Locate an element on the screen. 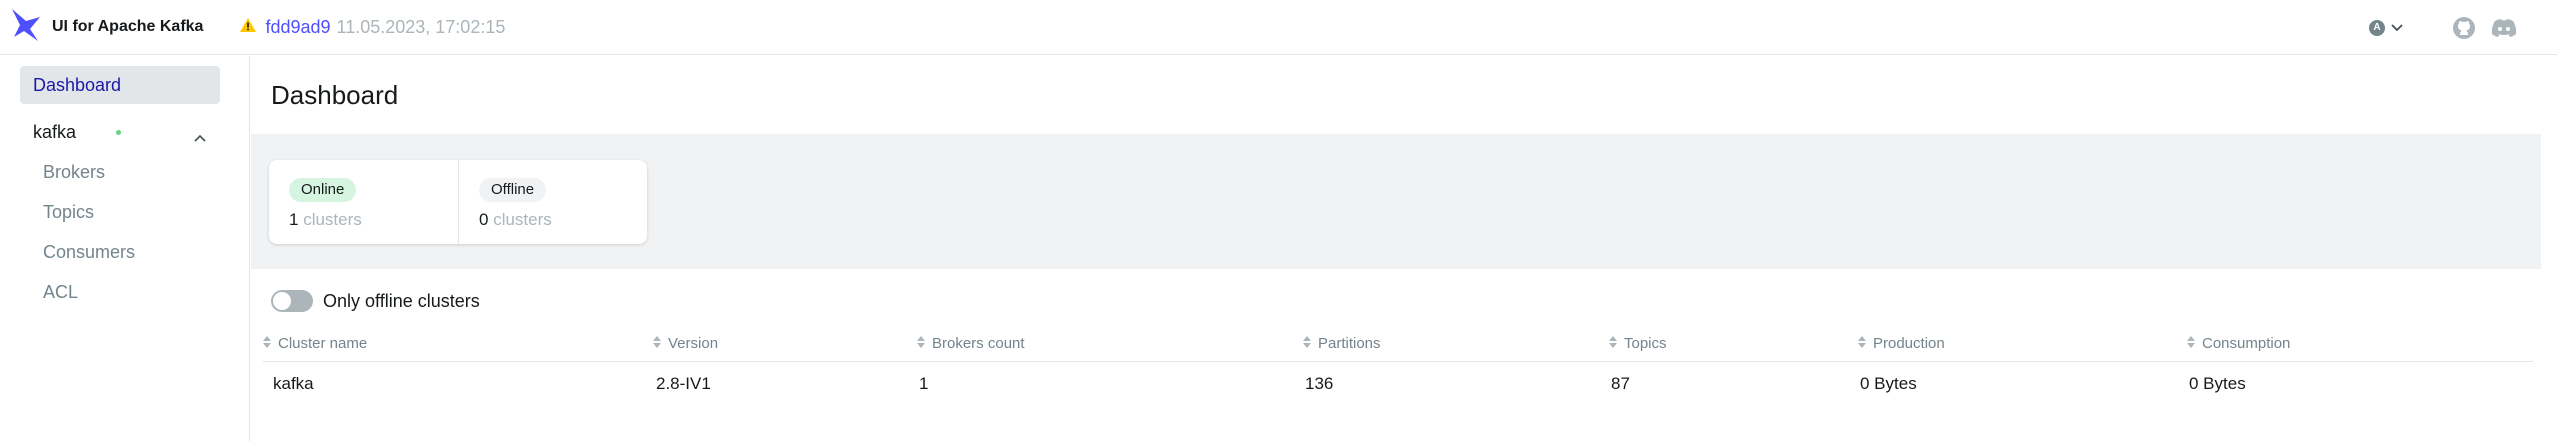 This screenshot has width=2557, height=441. column-header-version: Version is located at coordinates (685, 343).